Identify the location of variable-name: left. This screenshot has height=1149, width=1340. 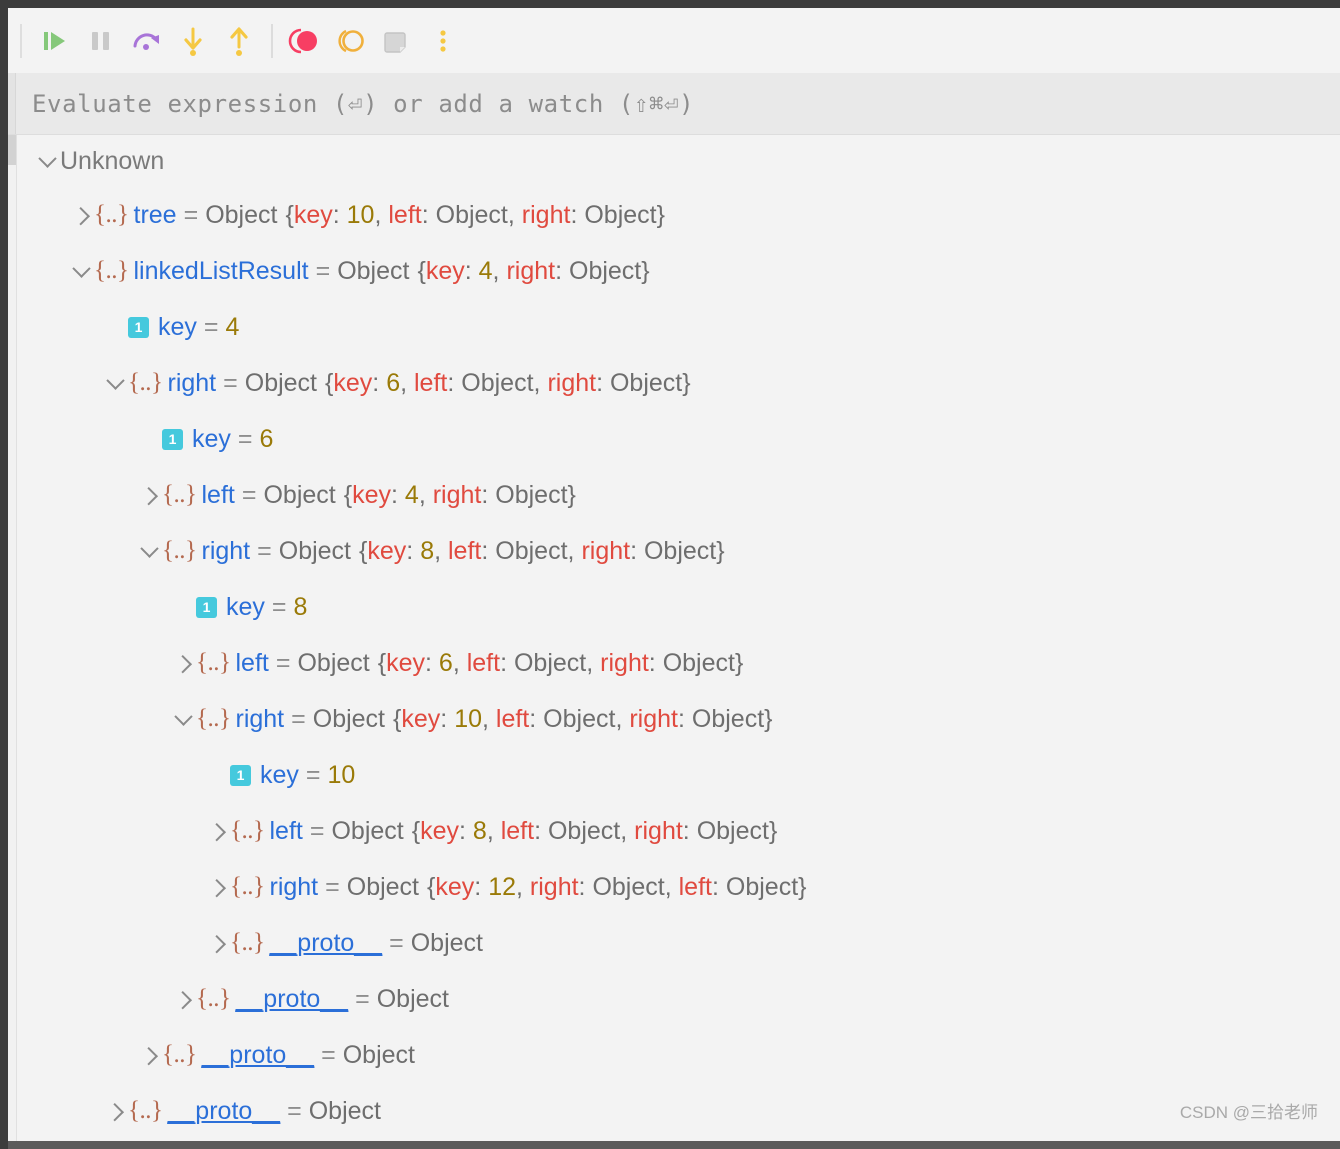
(218, 494).